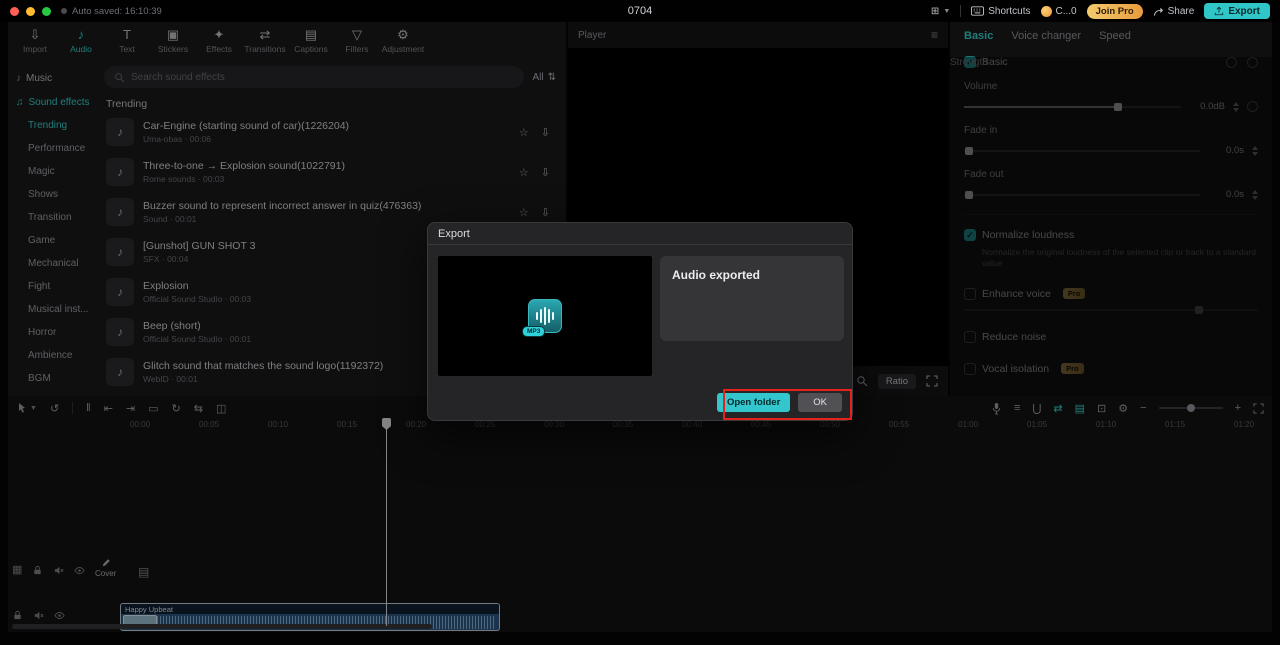 The width and height of the screenshot is (1280, 645). I want to click on shortcuts-label: Shortcuts, so click(1009, 11).